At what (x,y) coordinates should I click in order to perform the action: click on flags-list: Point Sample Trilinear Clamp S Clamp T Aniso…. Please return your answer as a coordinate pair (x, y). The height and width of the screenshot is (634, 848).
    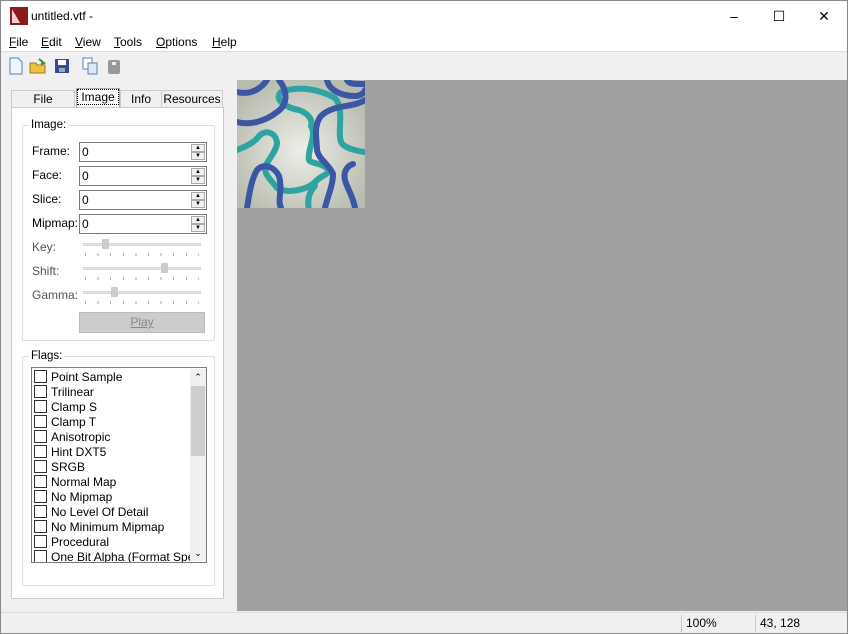
    Looking at the image, I should click on (119, 465).